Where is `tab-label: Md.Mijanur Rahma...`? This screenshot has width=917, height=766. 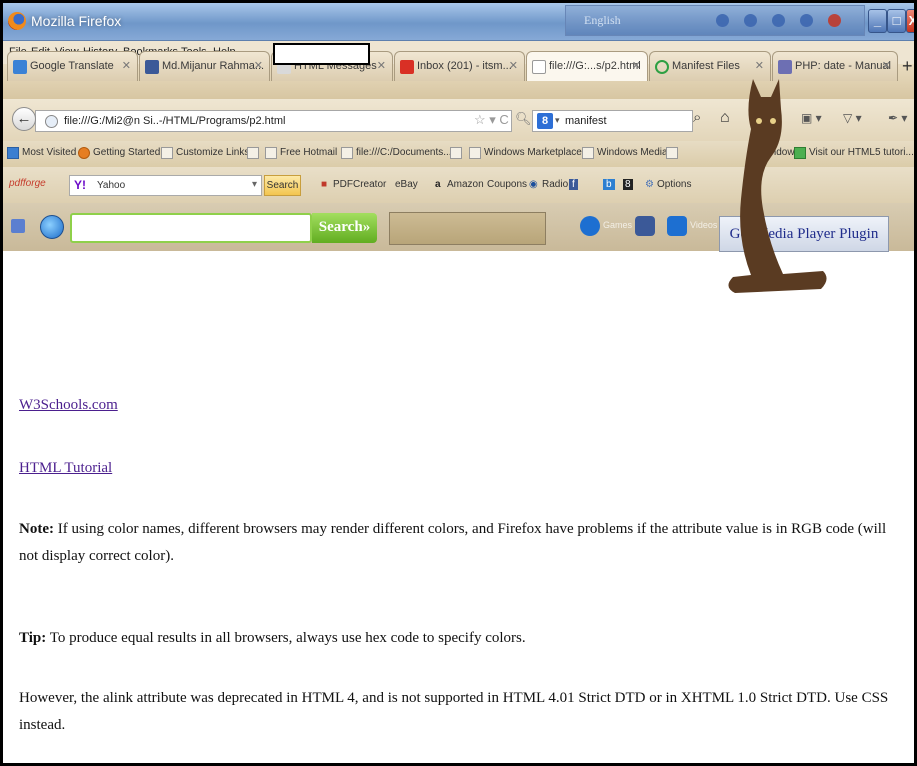
tab-label: Md.Mijanur Rahma... is located at coordinates (213, 66).